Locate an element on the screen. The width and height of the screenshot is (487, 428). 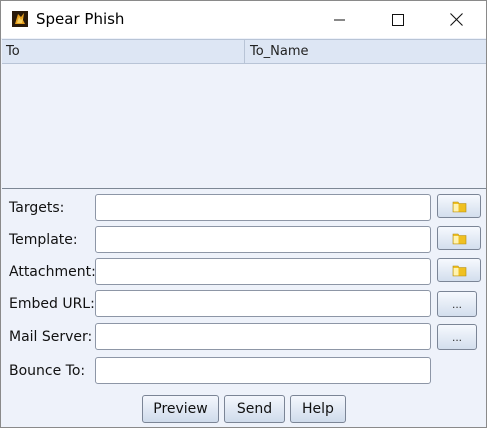
column-header-to-name: To_Name is located at coordinates (366, 51).